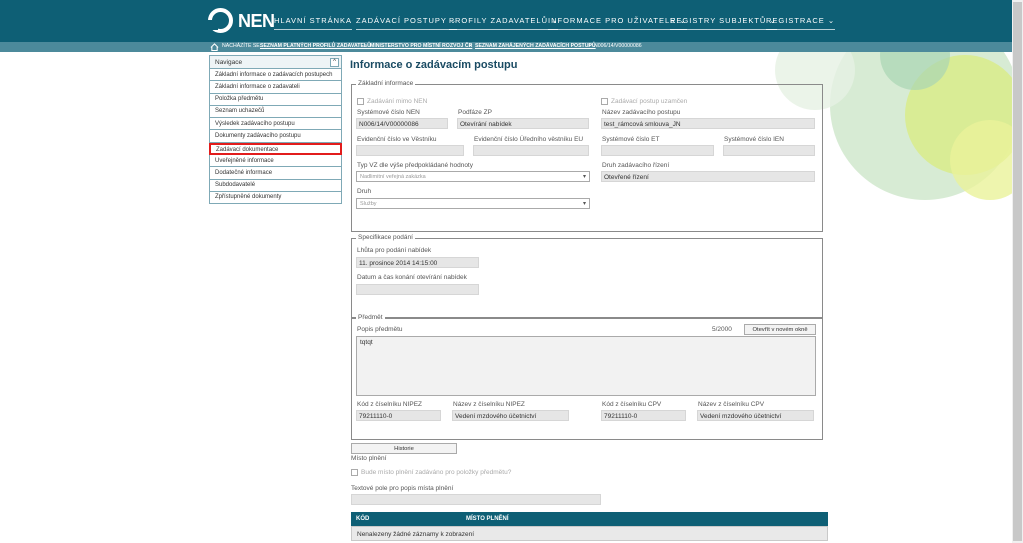 The height and width of the screenshot is (543, 1023). What do you see at coordinates (275, 185) in the screenshot?
I see `sidebar-item-subdodavatele: Subdodavatelé` at bounding box center [275, 185].